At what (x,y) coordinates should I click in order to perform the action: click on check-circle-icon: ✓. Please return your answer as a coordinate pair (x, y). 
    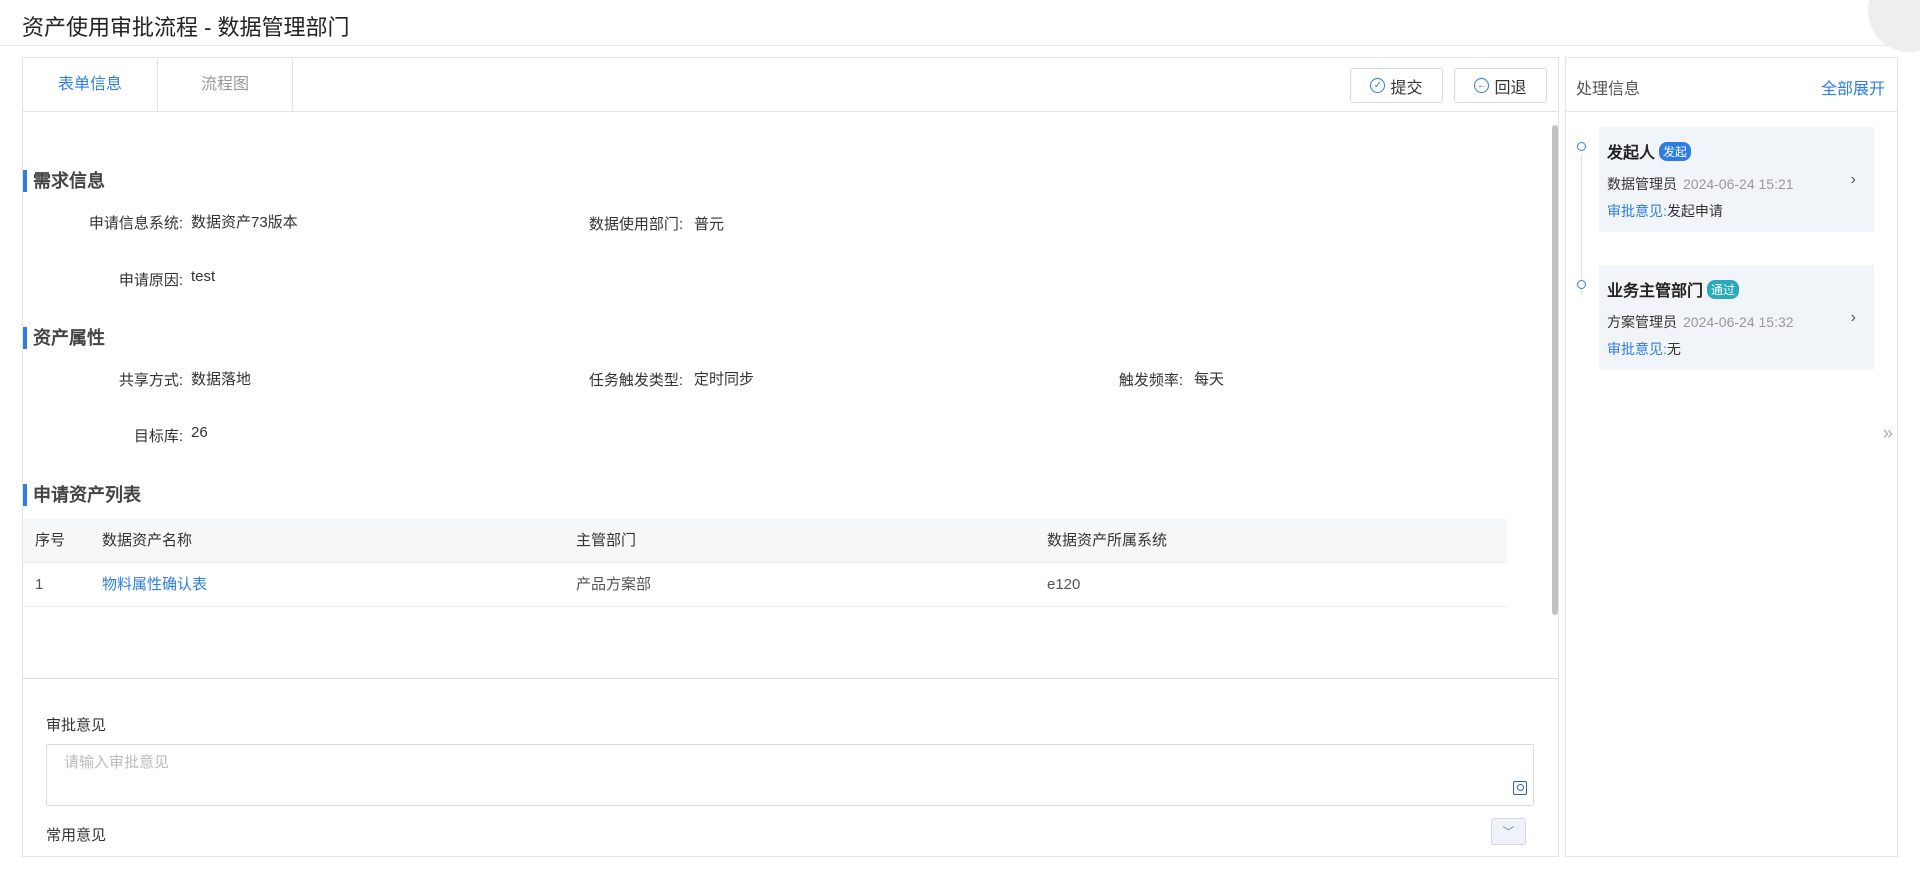
    Looking at the image, I should click on (1378, 85).